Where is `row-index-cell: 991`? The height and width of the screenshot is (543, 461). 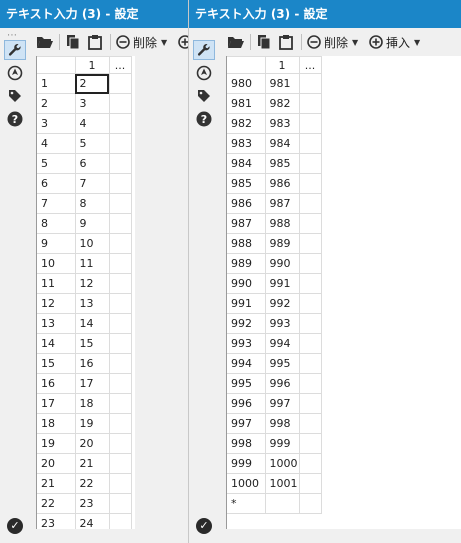
row-index-cell: 991 is located at coordinates (246, 303).